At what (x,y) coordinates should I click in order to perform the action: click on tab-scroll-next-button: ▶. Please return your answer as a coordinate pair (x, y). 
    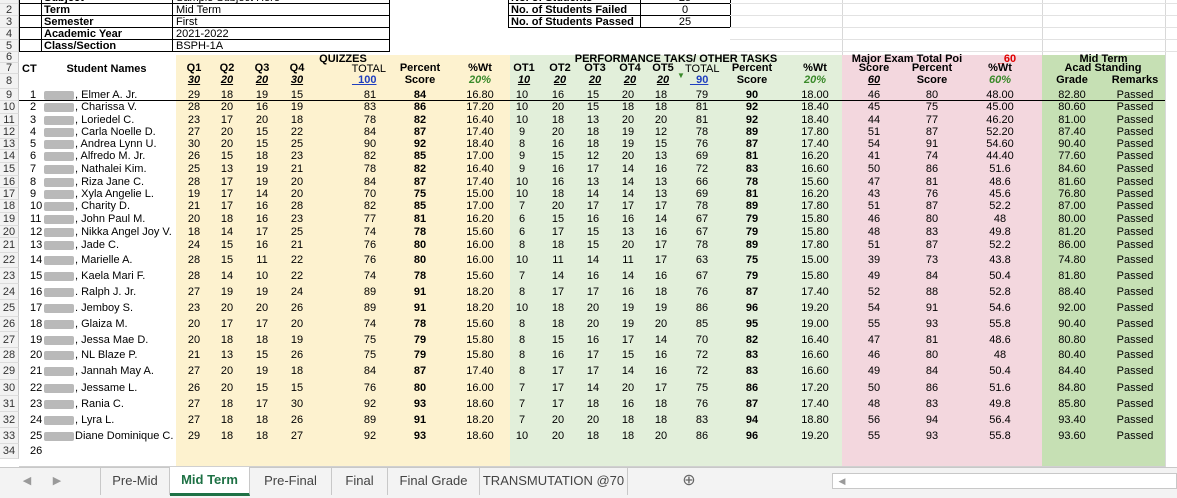
    Looking at the image, I should click on (57, 481).